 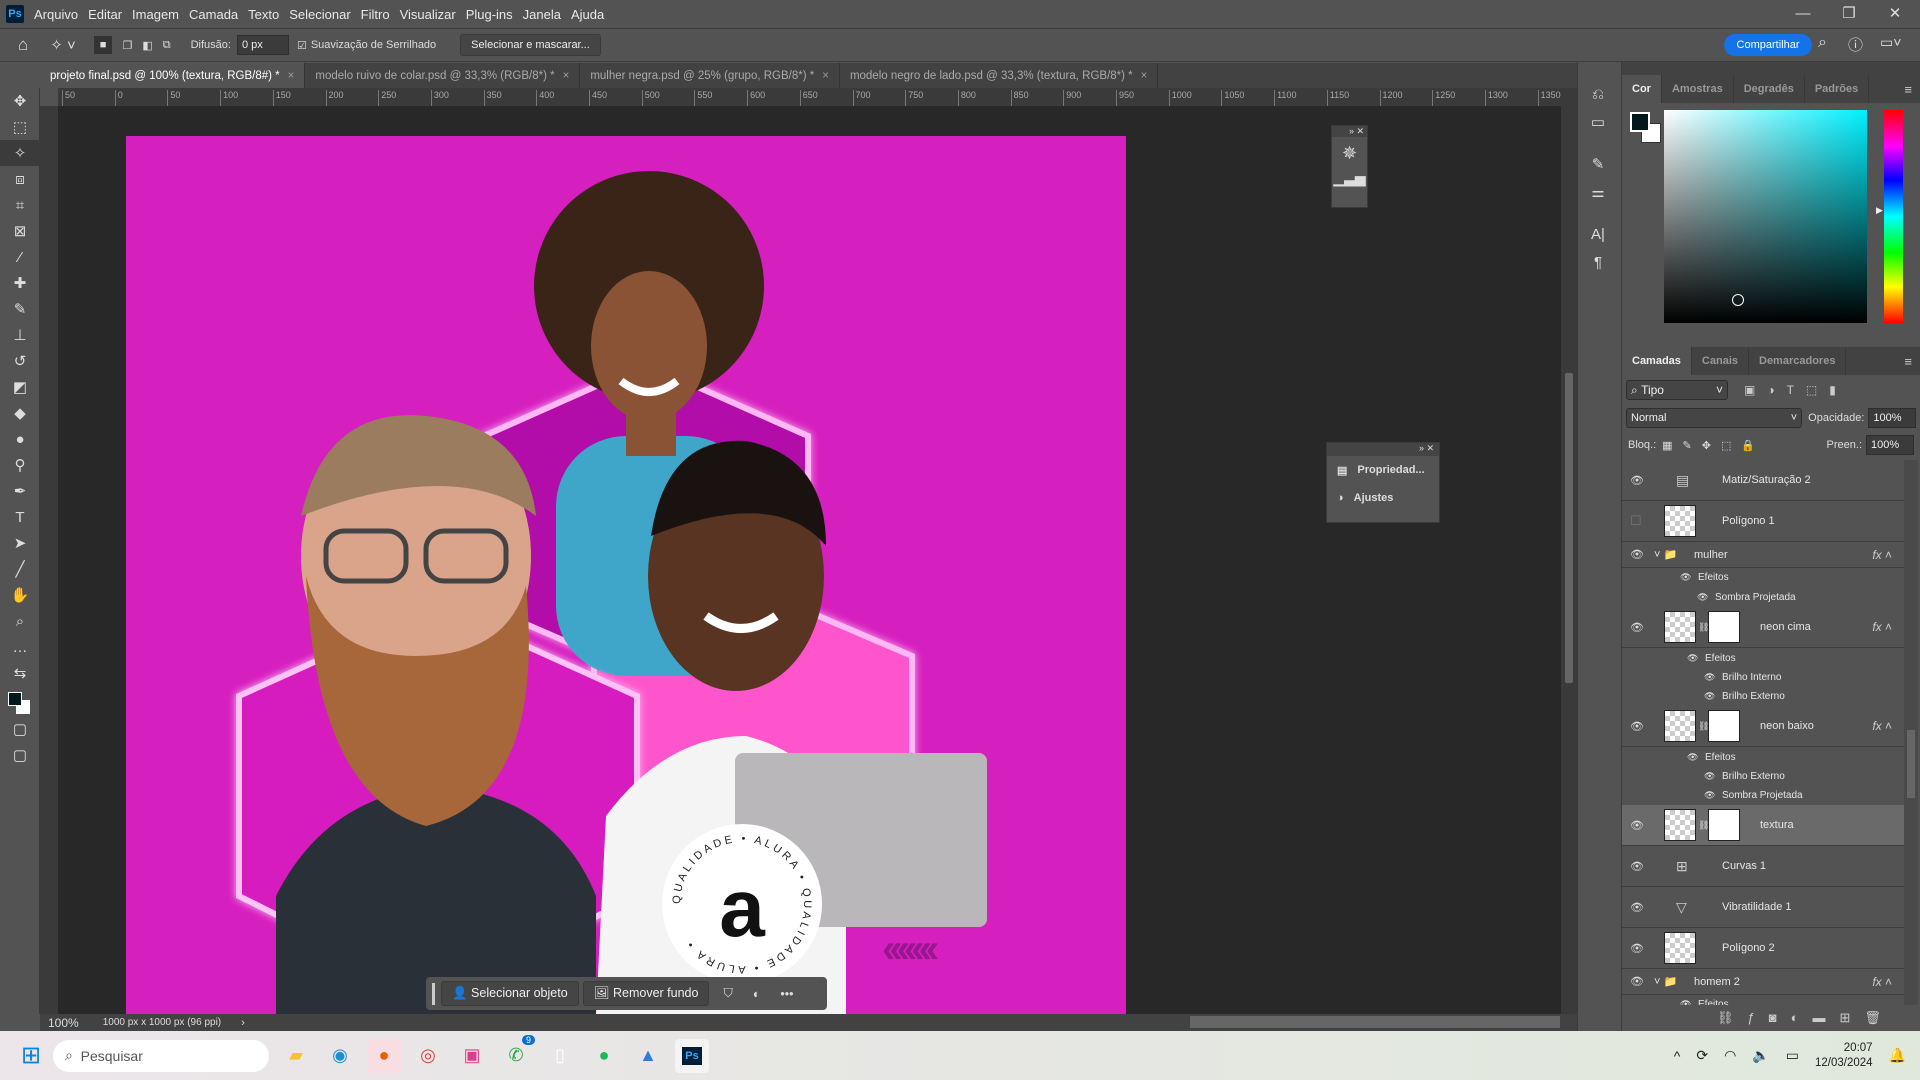 I want to click on adjust-presets-icon: ⚌, so click(x=1598, y=192).